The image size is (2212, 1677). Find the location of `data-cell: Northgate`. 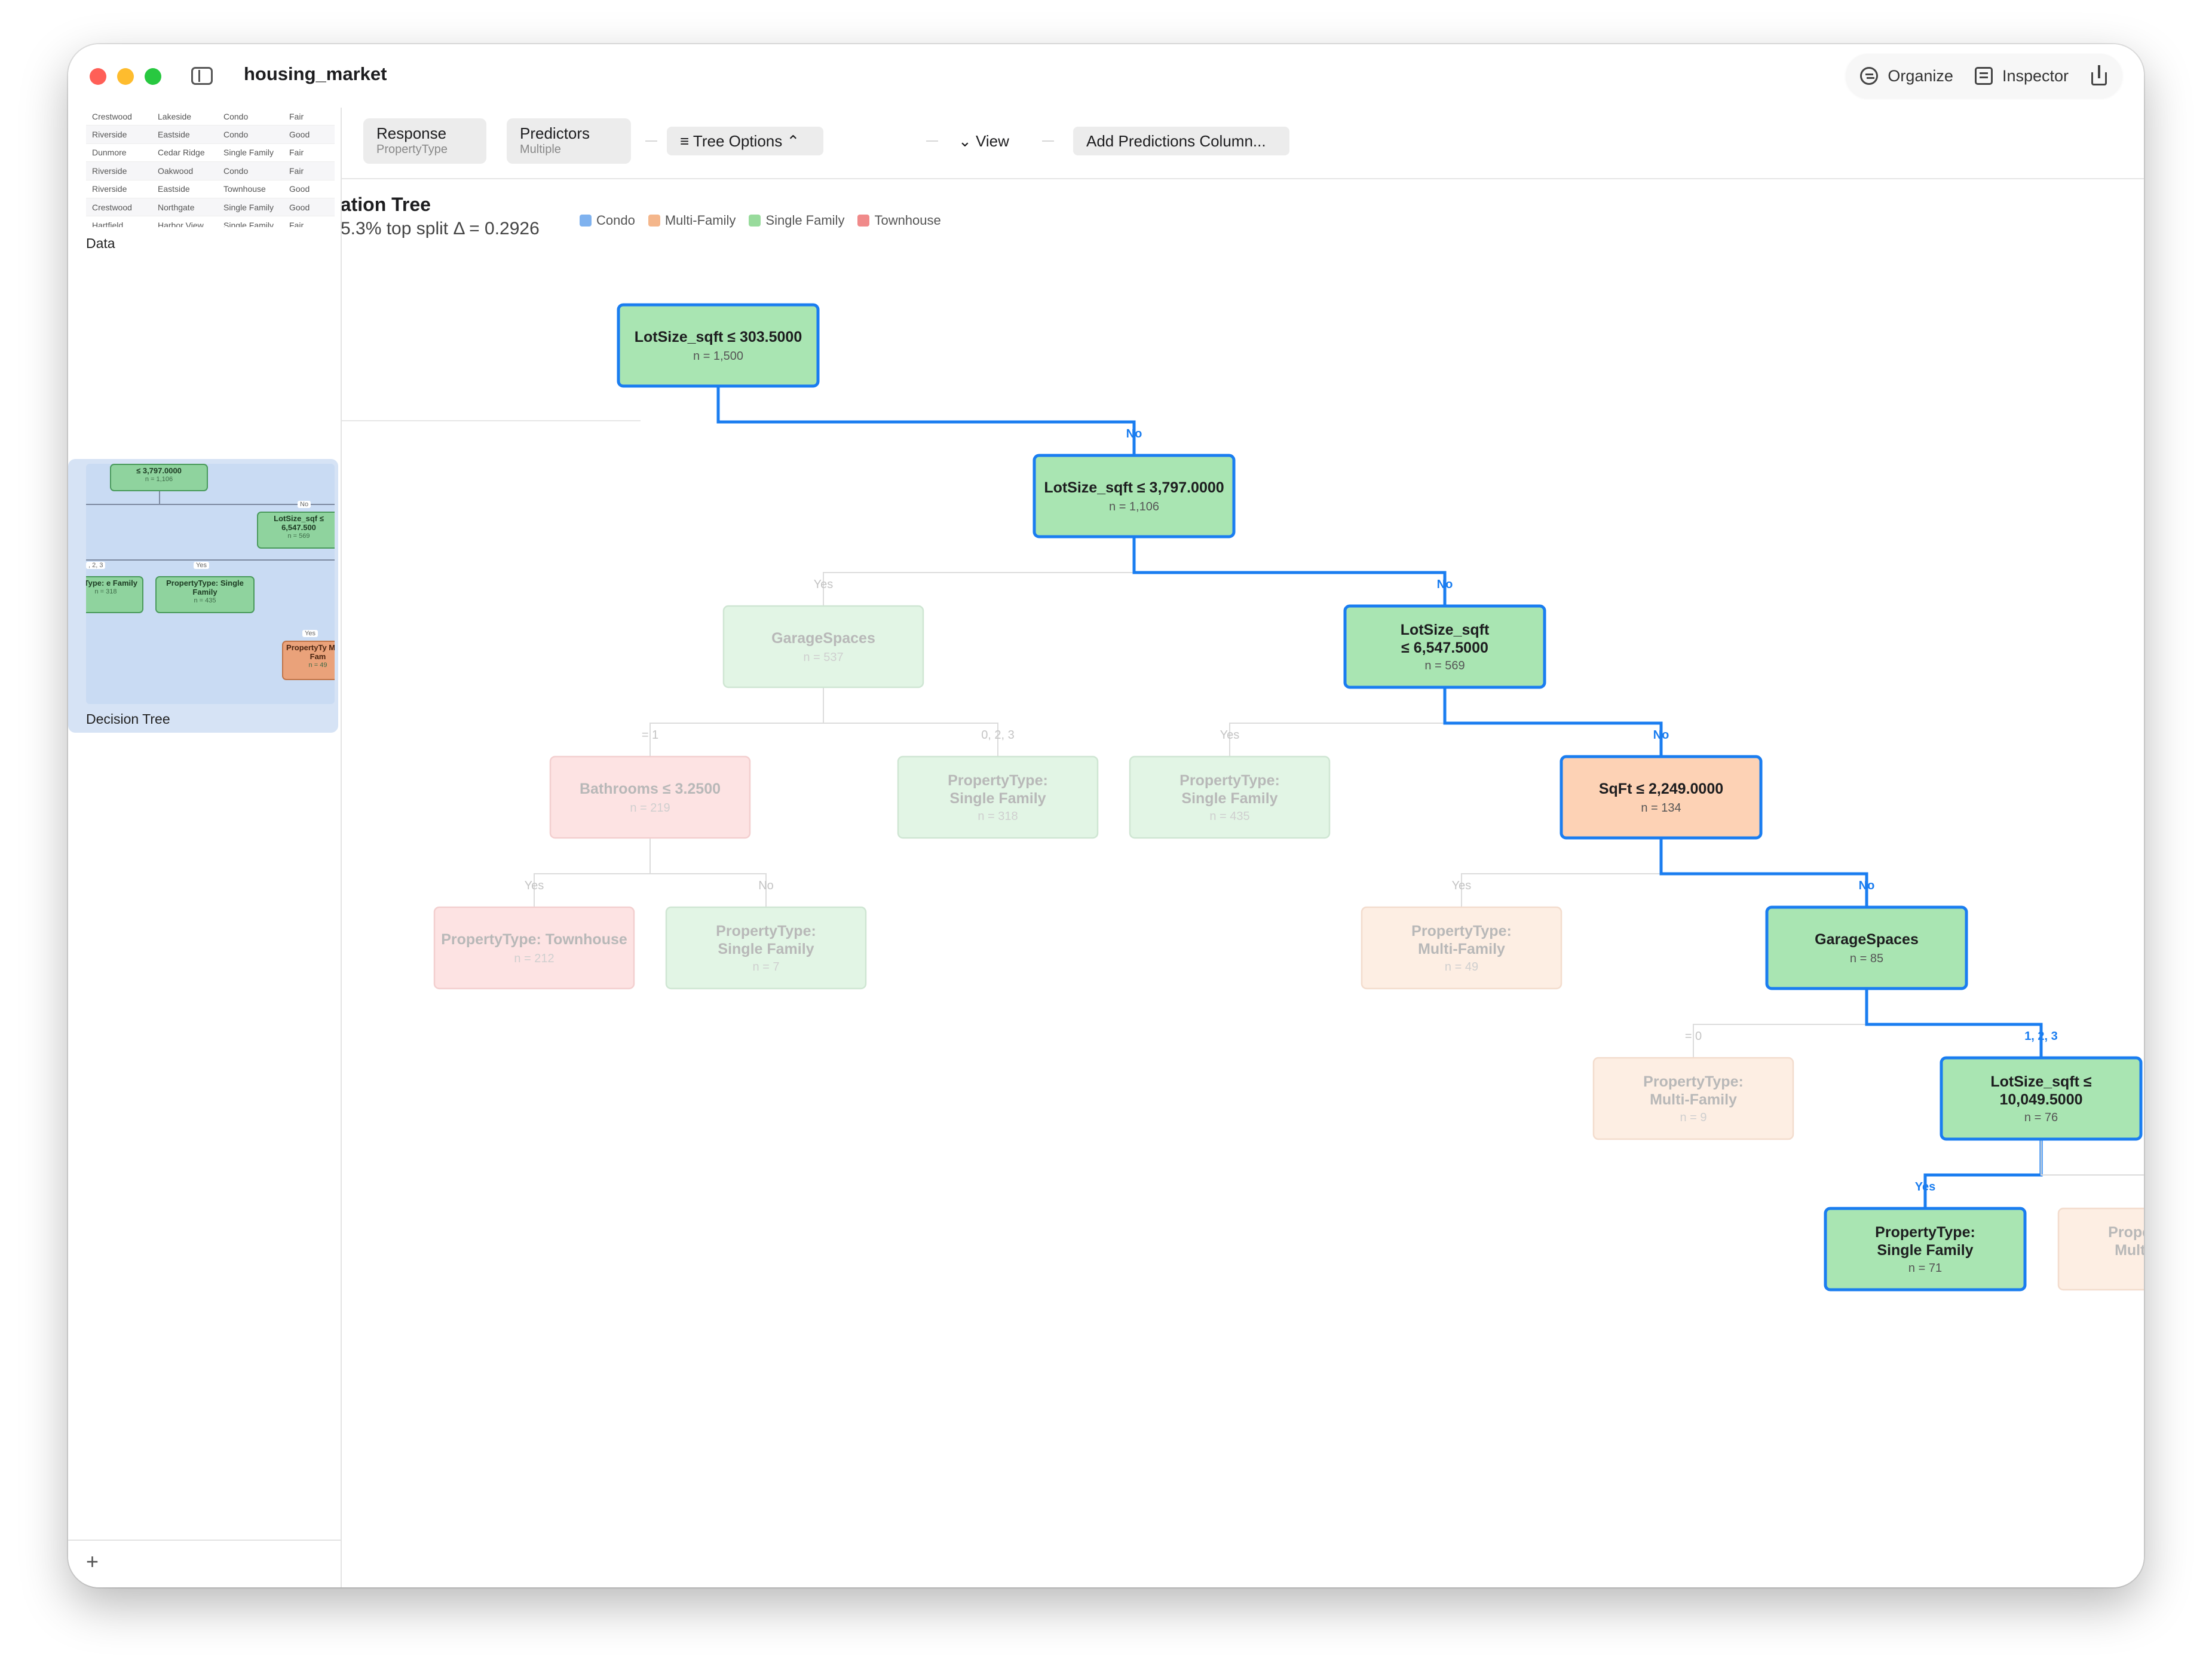

data-cell: Northgate is located at coordinates (176, 207).